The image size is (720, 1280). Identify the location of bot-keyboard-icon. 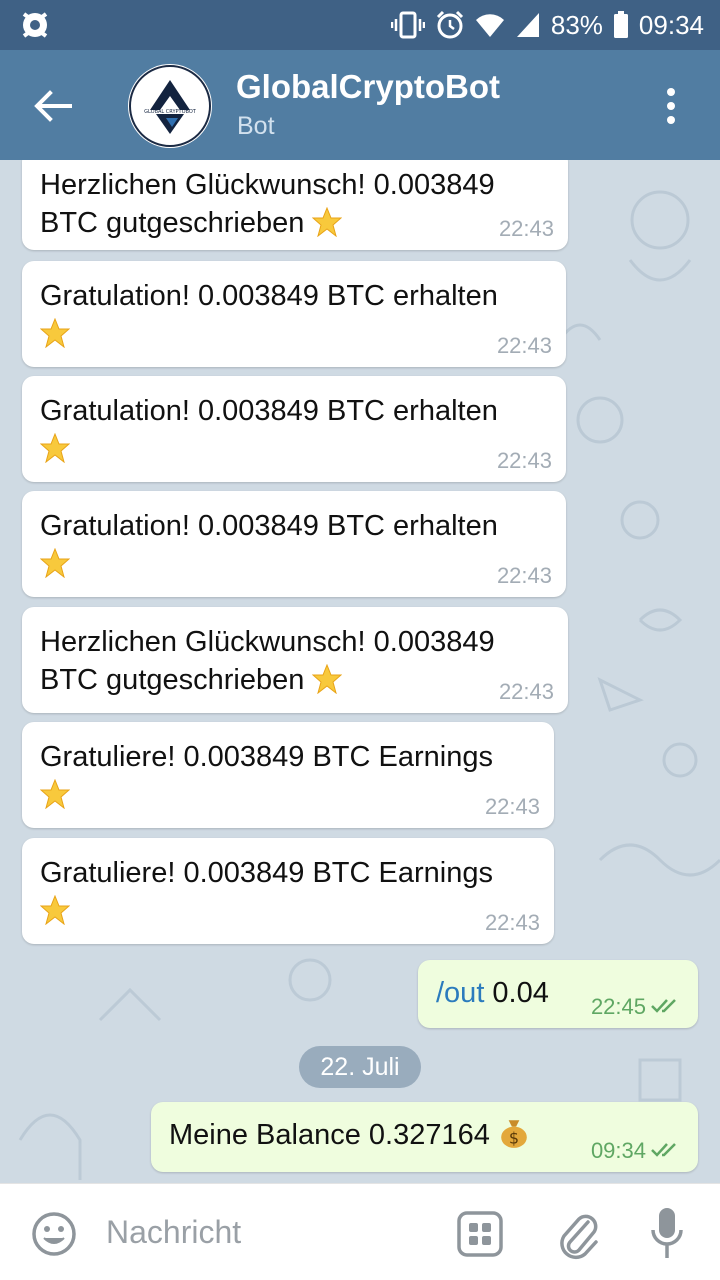
(480, 1234).